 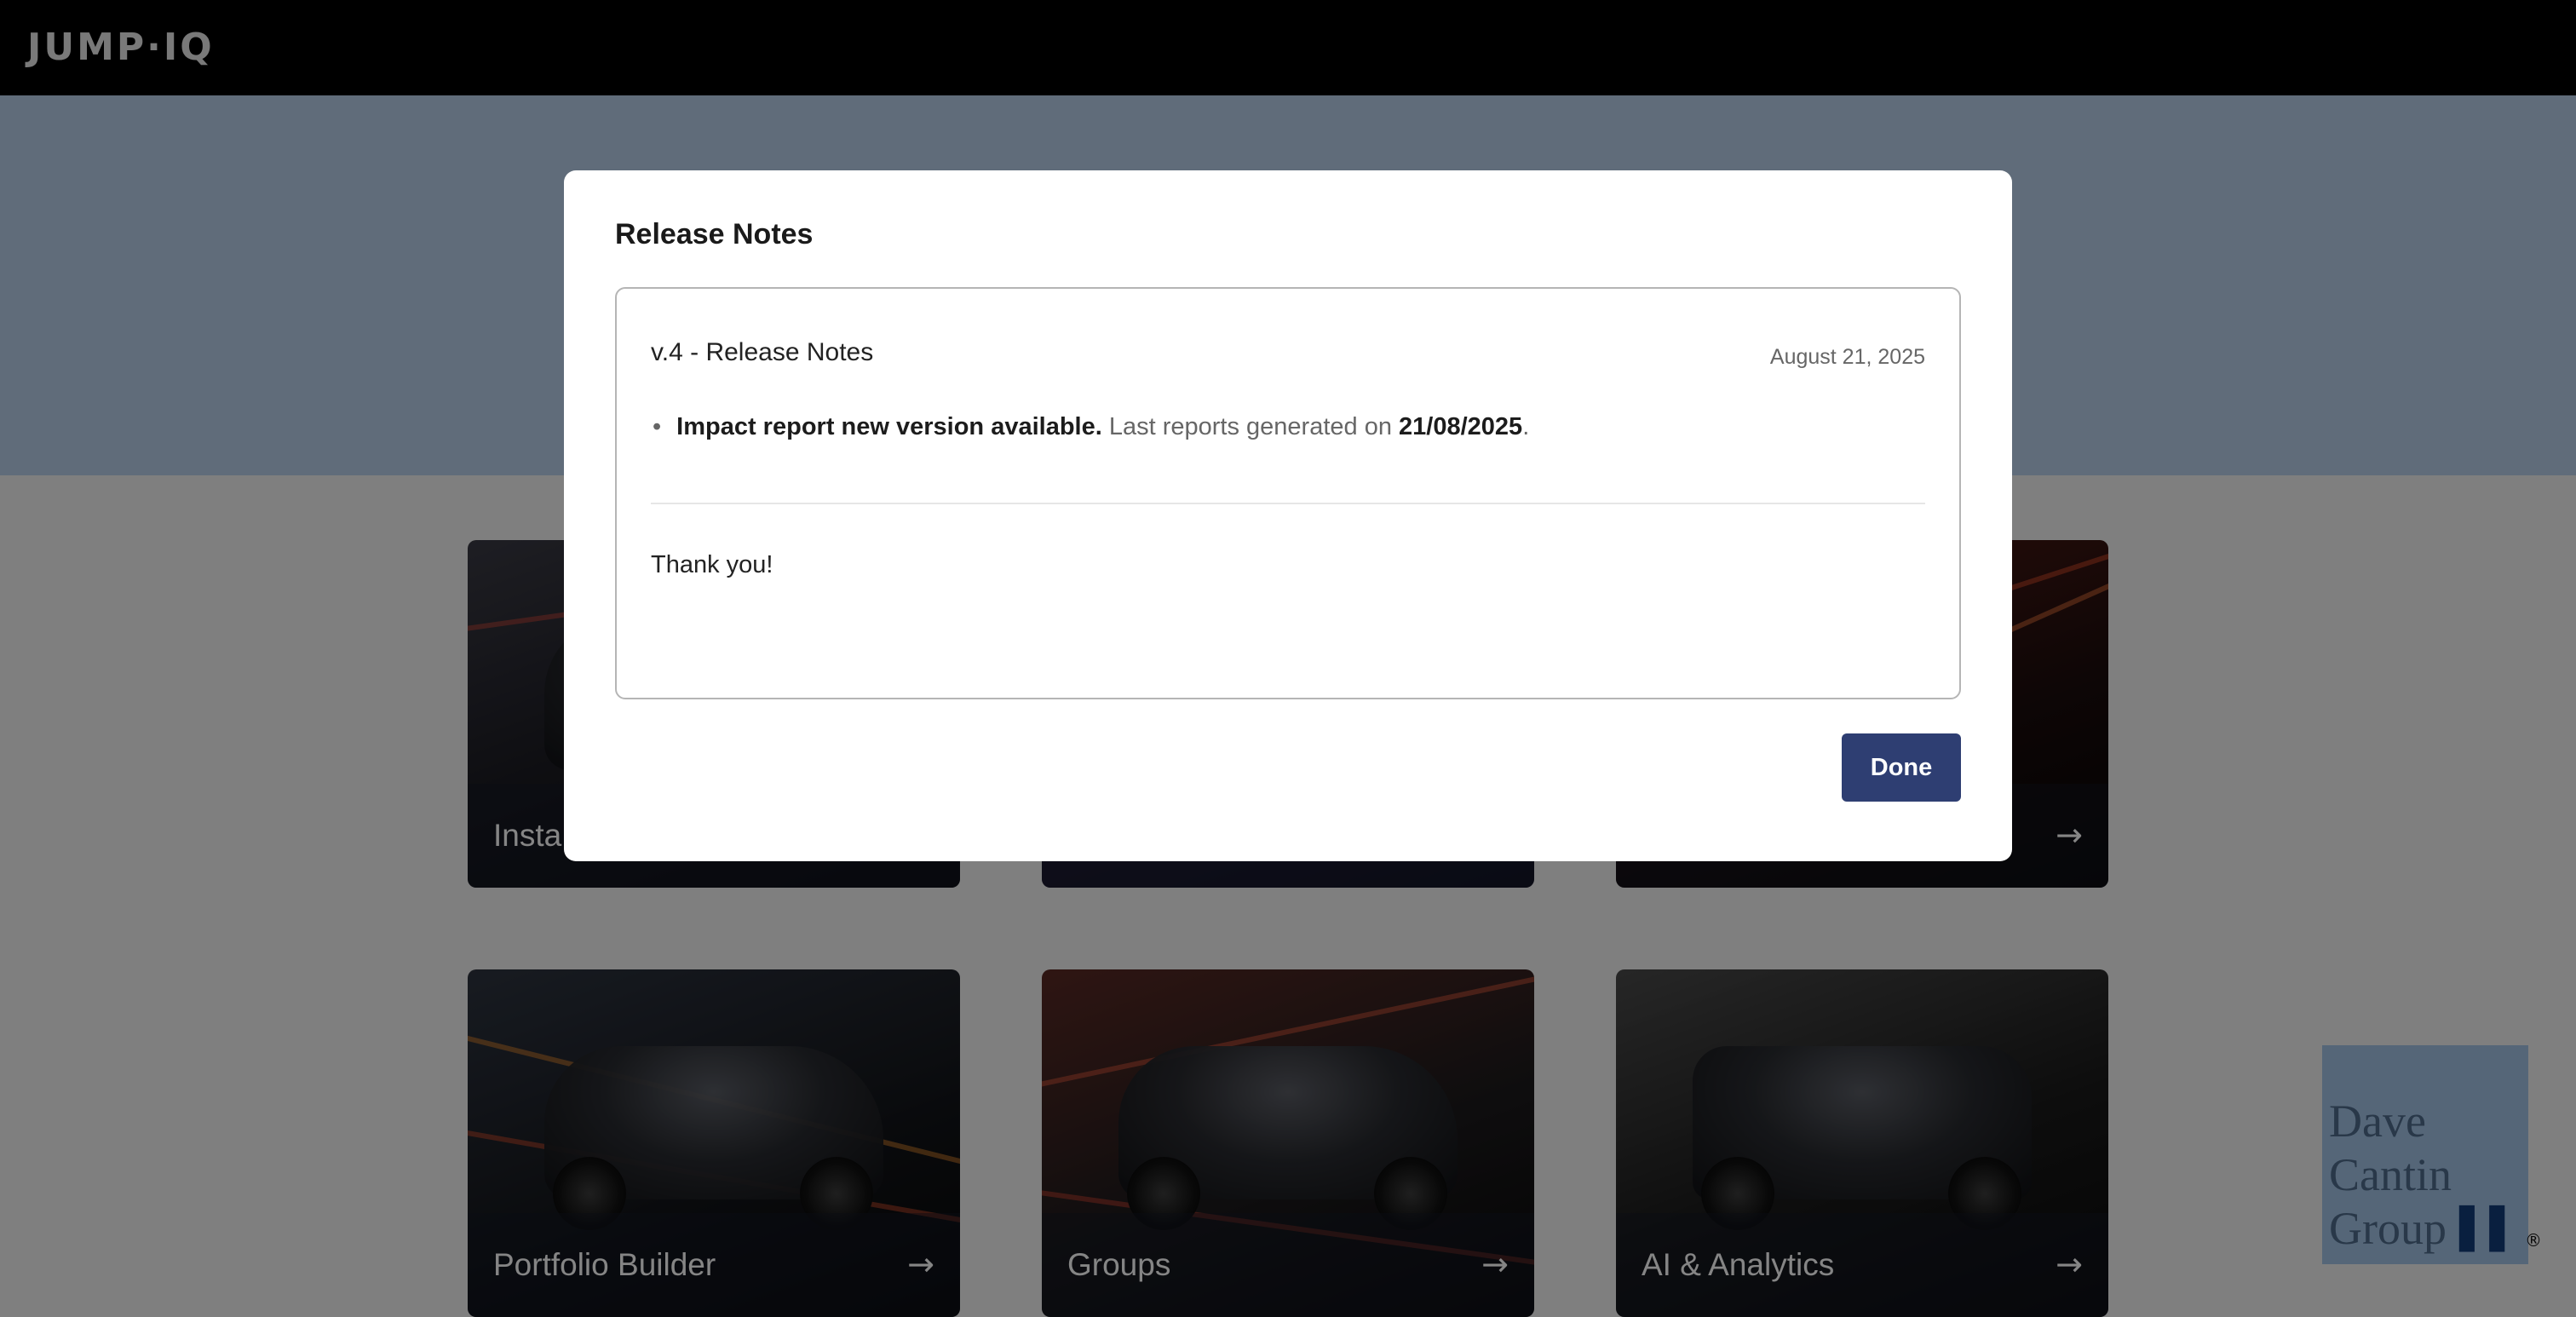 What do you see at coordinates (1526, 427) in the screenshot?
I see `note-end: .` at bounding box center [1526, 427].